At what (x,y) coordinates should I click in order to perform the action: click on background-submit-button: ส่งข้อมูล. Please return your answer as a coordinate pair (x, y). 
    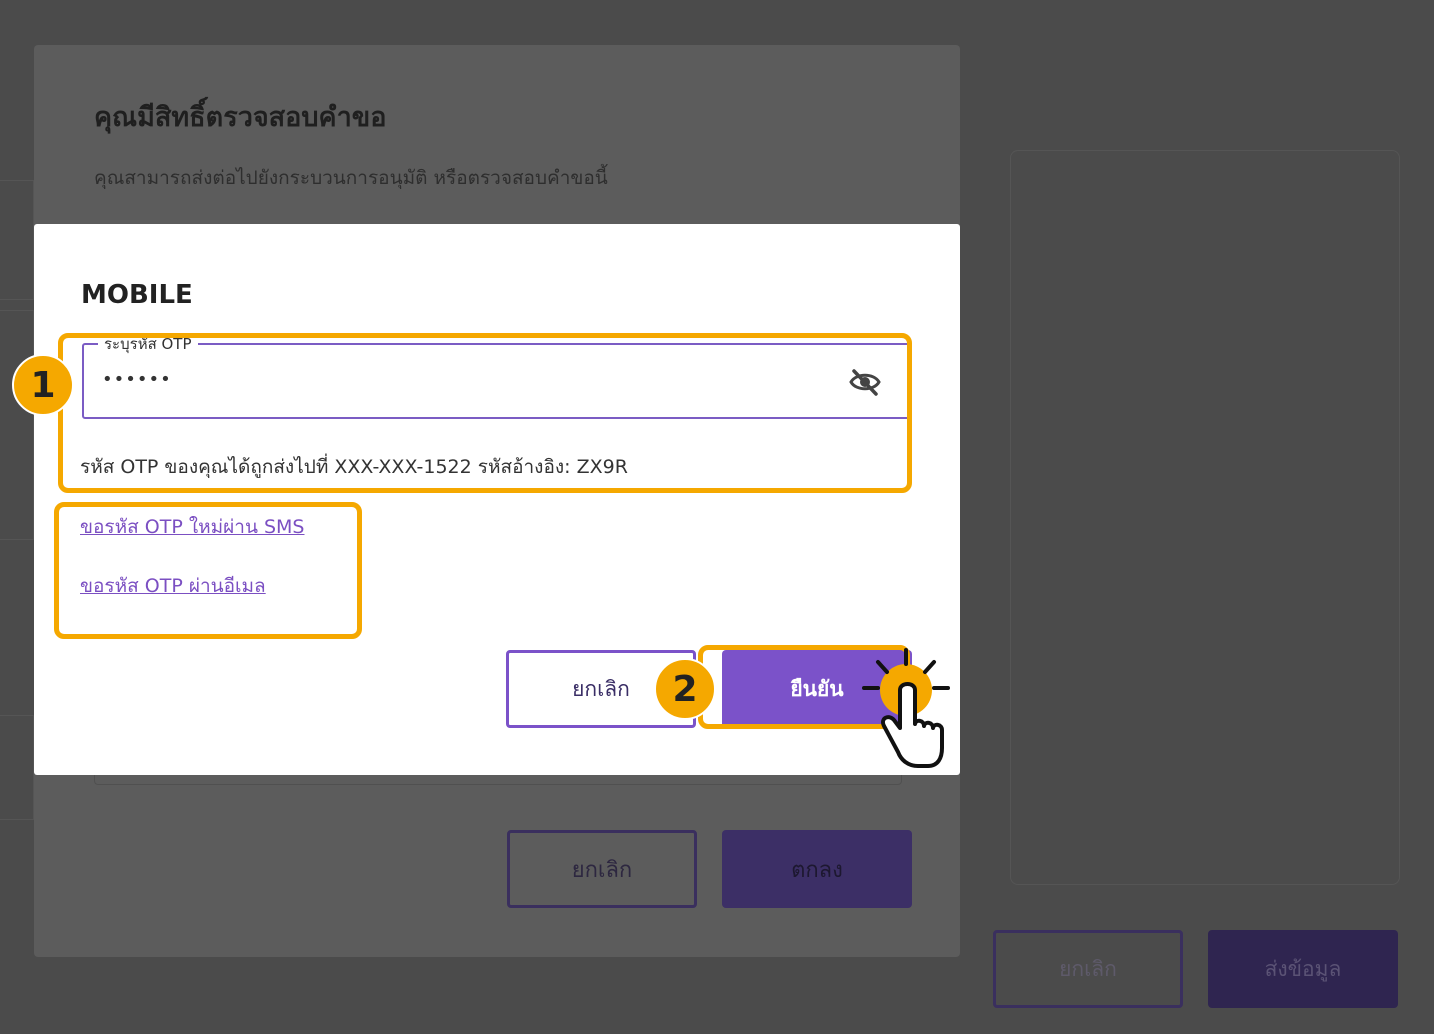
    Looking at the image, I should click on (1303, 969).